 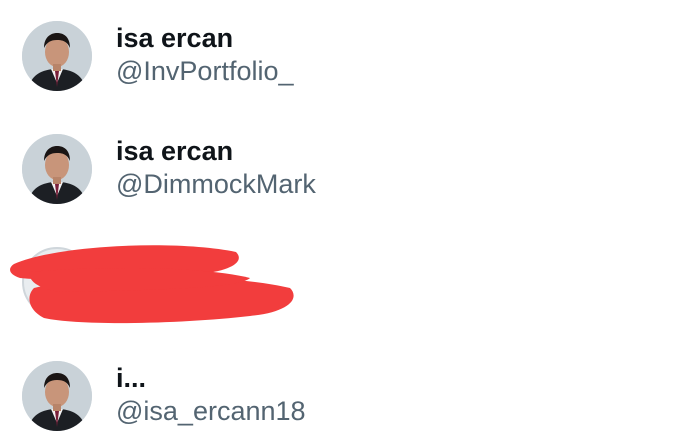 What do you see at coordinates (205, 71) in the screenshot?
I see `username-handle: @InvPortfolio_` at bounding box center [205, 71].